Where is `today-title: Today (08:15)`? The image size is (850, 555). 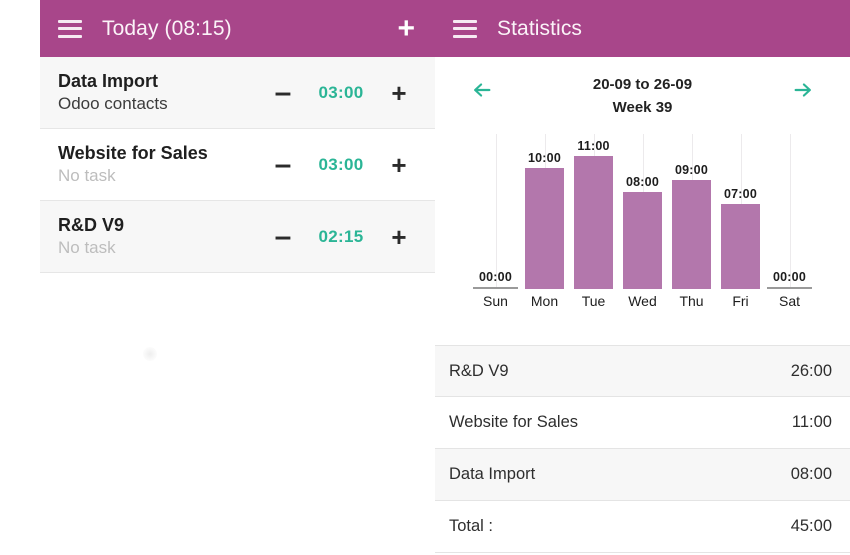 today-title: Today (08:15) is located at coordinates (167, 28).